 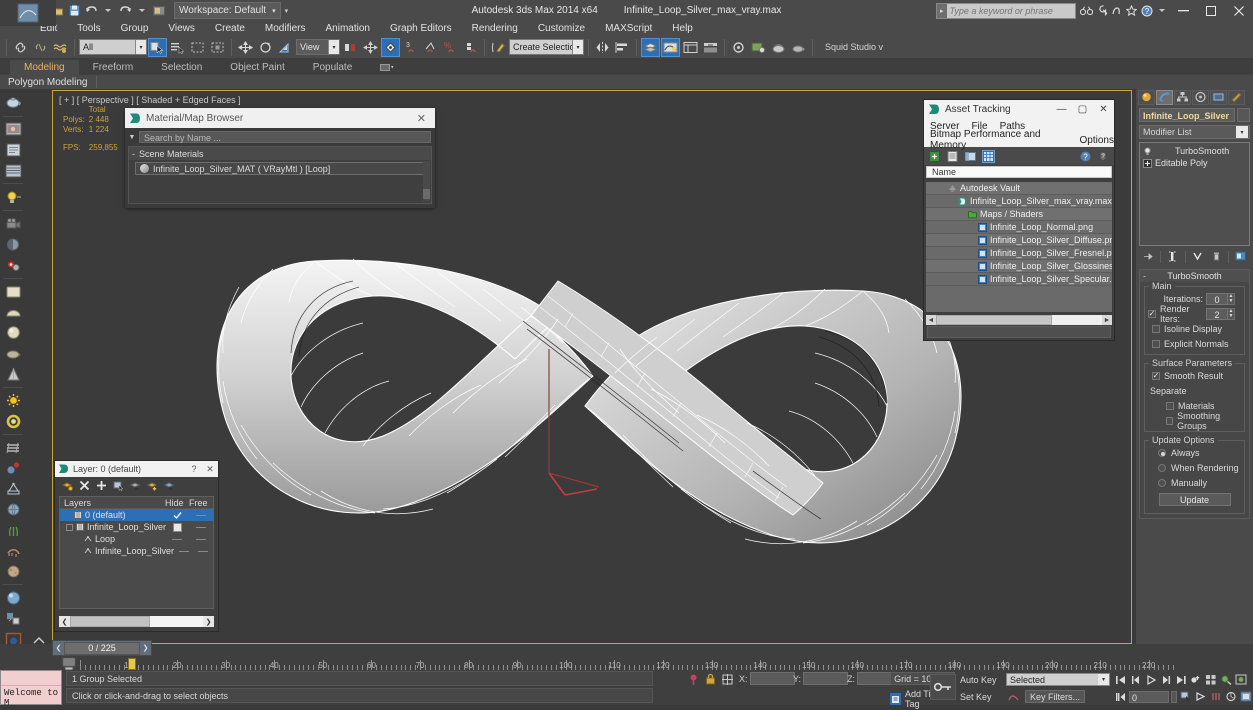 What do you see at coordinates (1156, 328) in the screenshot?
I see `isoline-display-checkbox` at bounding box center [1156, 328].